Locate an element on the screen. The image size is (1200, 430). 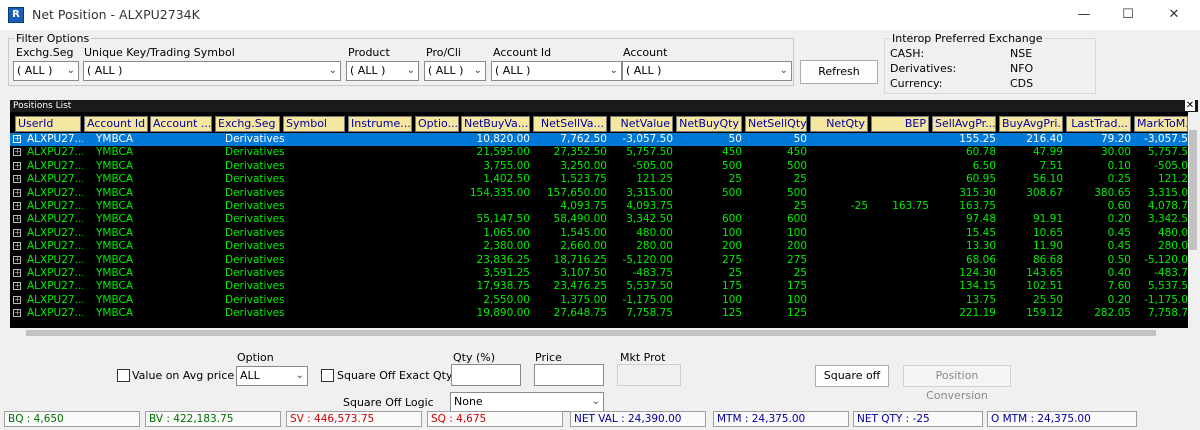
column-header-user-id: UserId is located at coordinates (48, 124).